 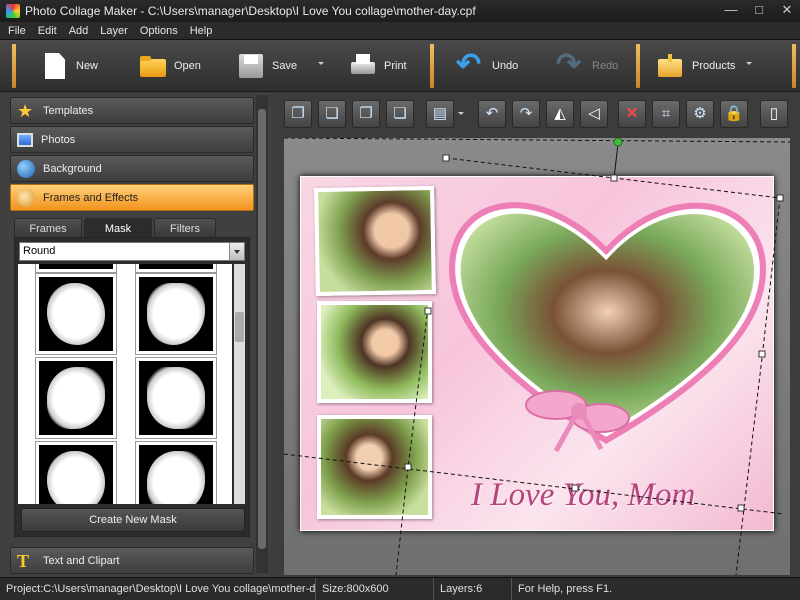 What do you see at coordinates (395, 66) in the screenshot?
I see `print-label: Print` at bounding box center [395, 66].